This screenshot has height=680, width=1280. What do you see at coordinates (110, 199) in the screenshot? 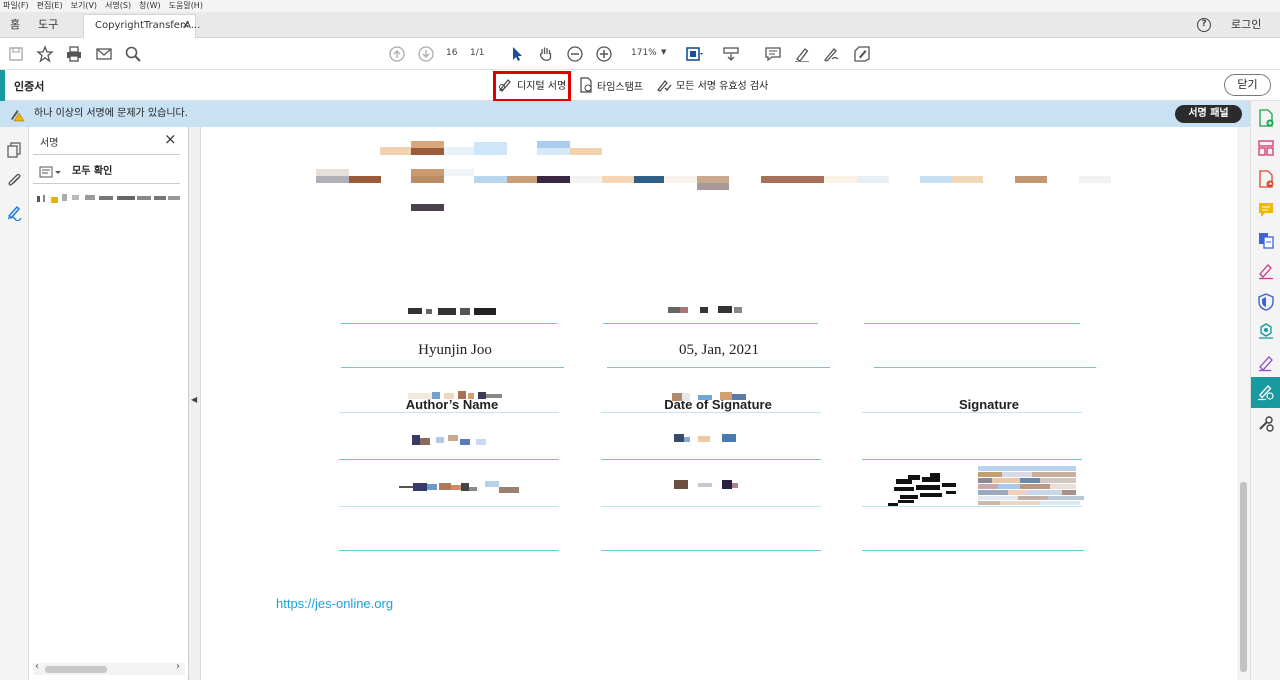
I see `signature-list-item` at bounding box center [110, 199].